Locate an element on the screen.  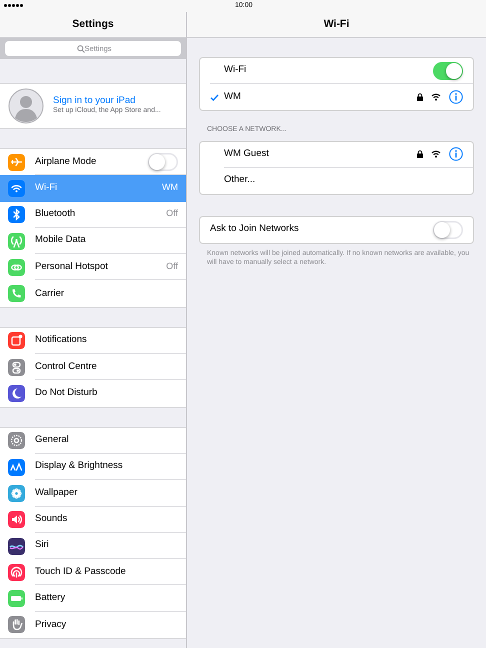
row-label: Ask to Join Networks is located at coordinates (255, 229).